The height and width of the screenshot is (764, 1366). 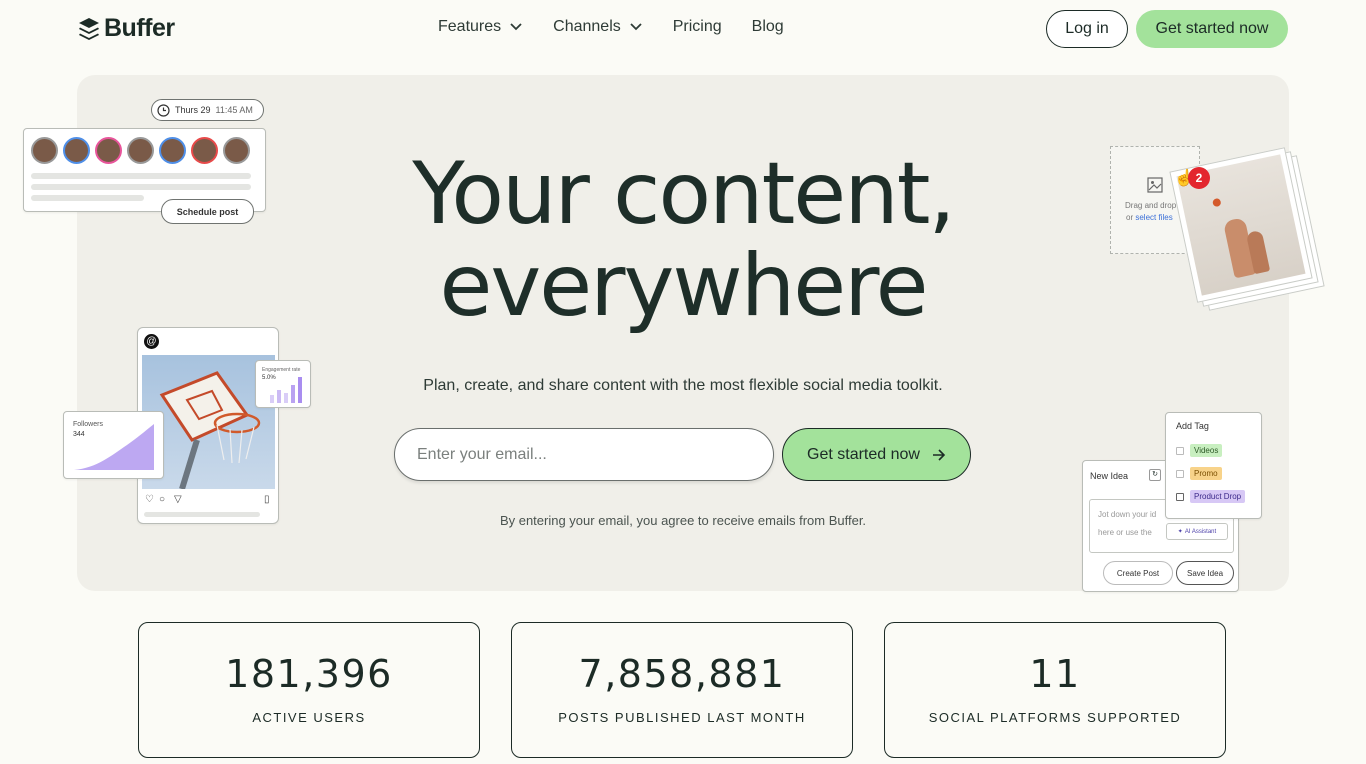 What do you see at coordinates (863, 454) in the screenshot?
I see `get-started-label: Get started now` at bounding box center [863, 454].